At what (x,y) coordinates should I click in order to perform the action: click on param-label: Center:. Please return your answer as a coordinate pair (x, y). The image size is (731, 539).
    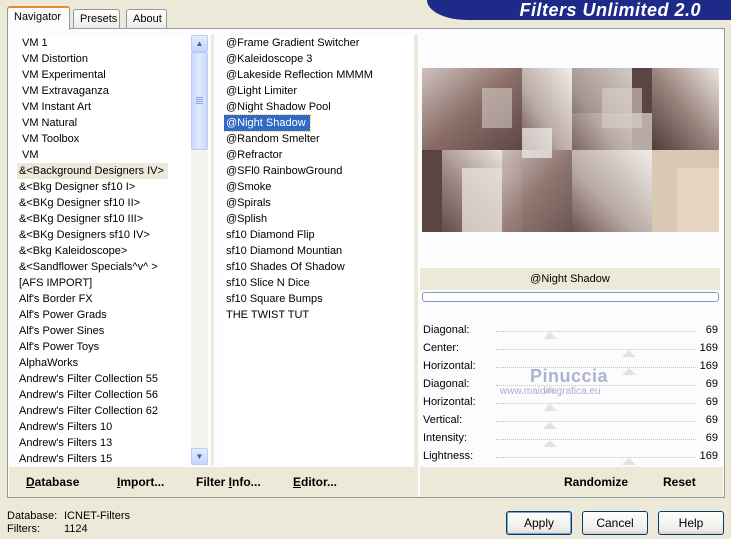
    Looking at the image, I should click on (441, 348).